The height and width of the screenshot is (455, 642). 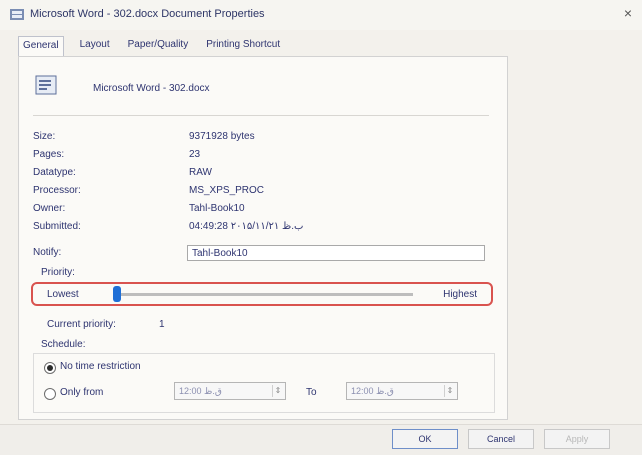 I want to click on tab-general: General, so click(x=41, y=46).